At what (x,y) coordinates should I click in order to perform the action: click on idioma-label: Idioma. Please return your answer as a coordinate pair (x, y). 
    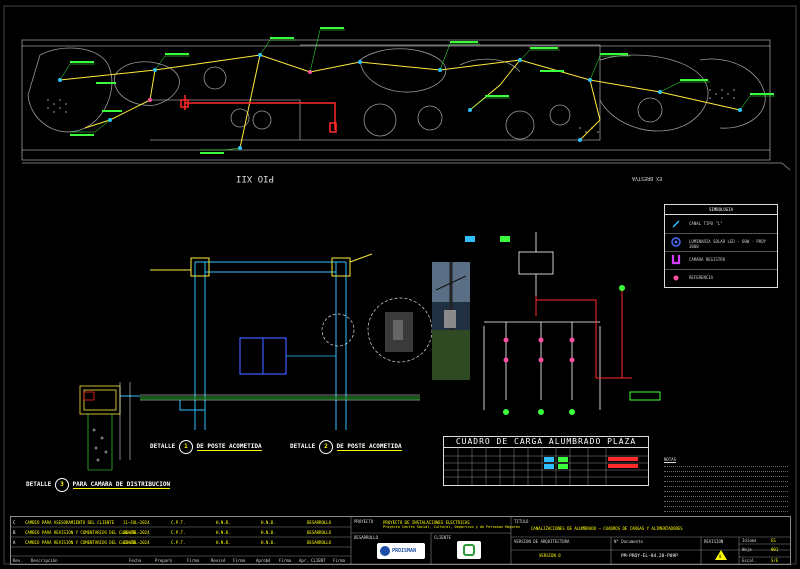
    Looking at the image, I should click on (749, 540).